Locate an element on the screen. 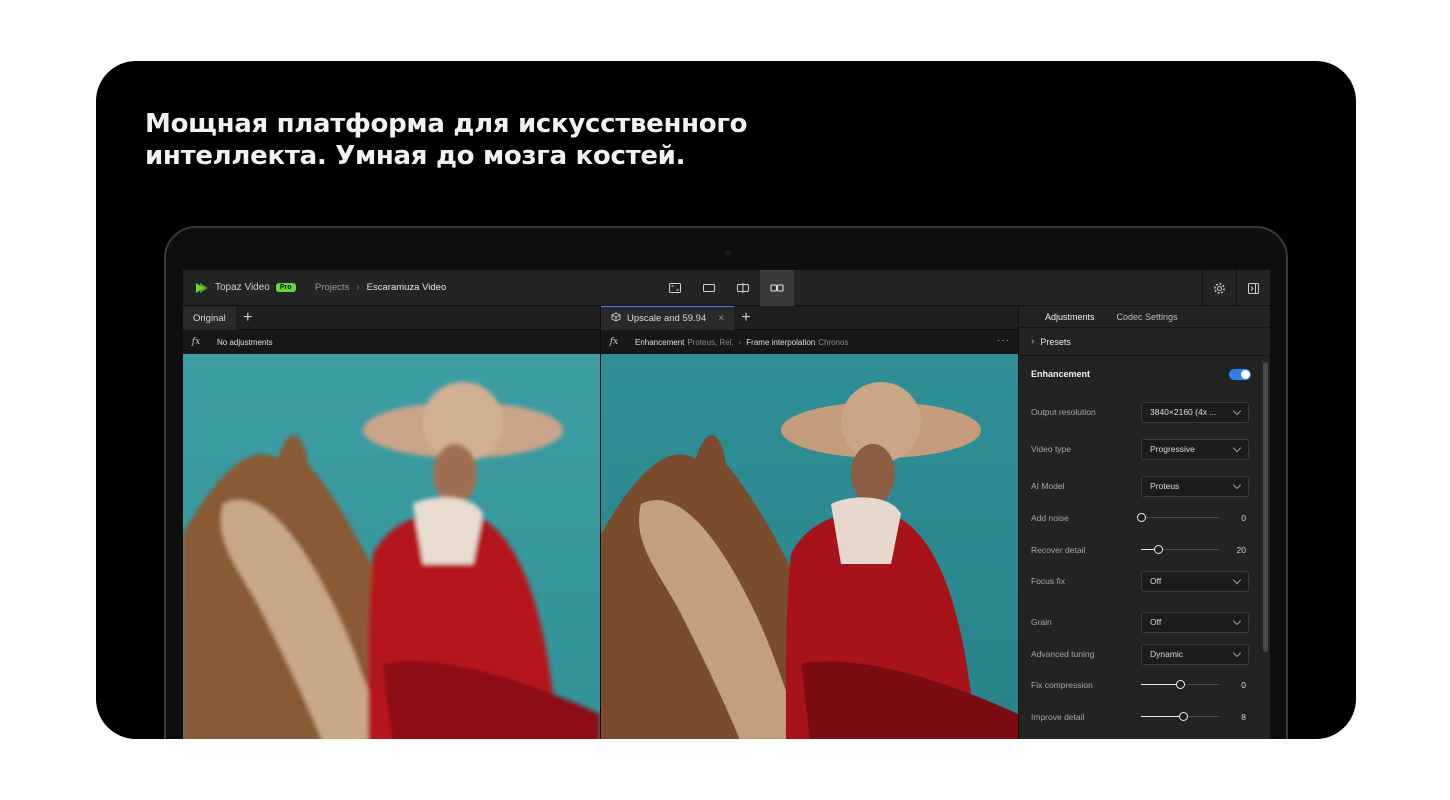 The height and width of the screenshot is (800, 1450). settings-button is located at coordinates (1219, 288).